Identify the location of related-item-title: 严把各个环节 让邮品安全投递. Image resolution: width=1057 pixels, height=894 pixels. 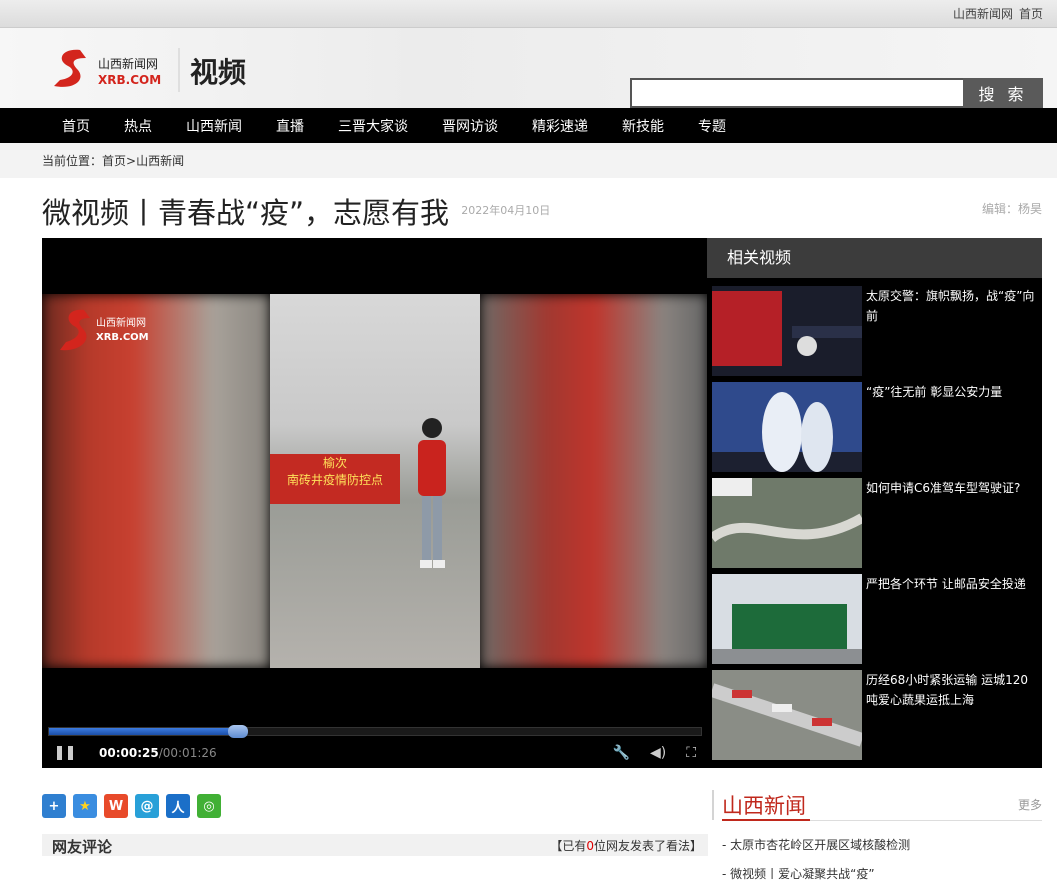
(951, 584).